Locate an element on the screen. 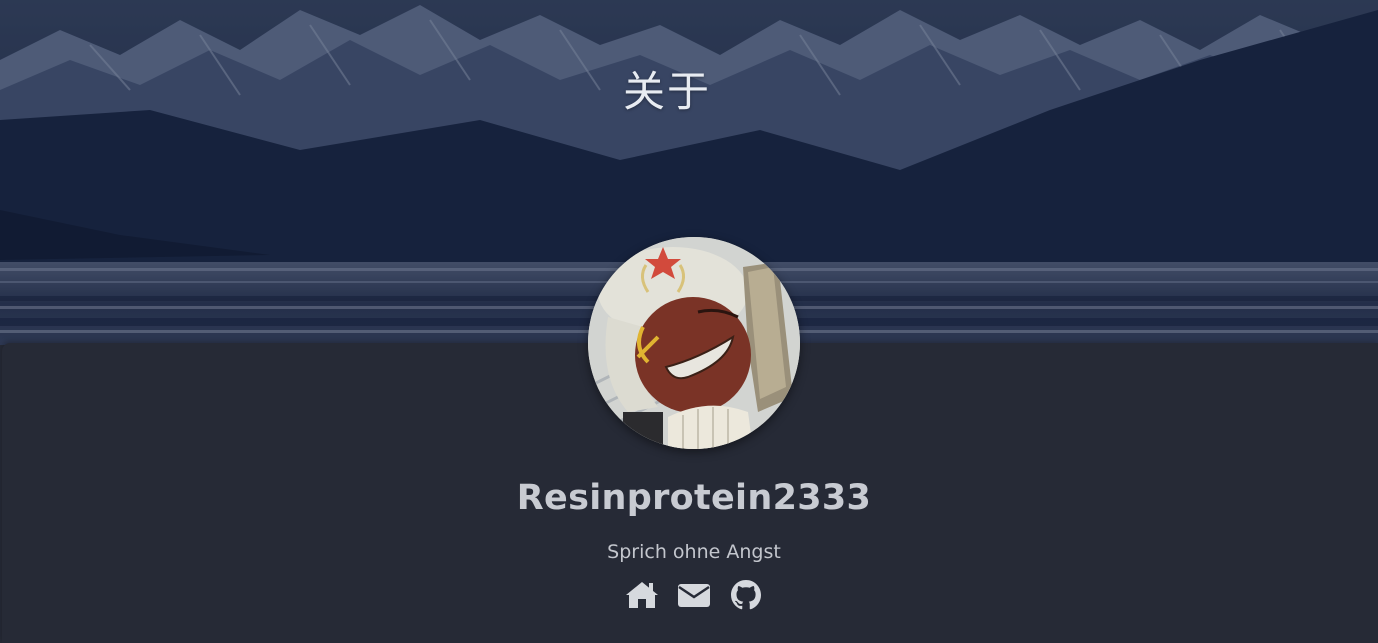 This screenshot has height=643, width=1378. envelope-icon is located at coordinates (694, 595).